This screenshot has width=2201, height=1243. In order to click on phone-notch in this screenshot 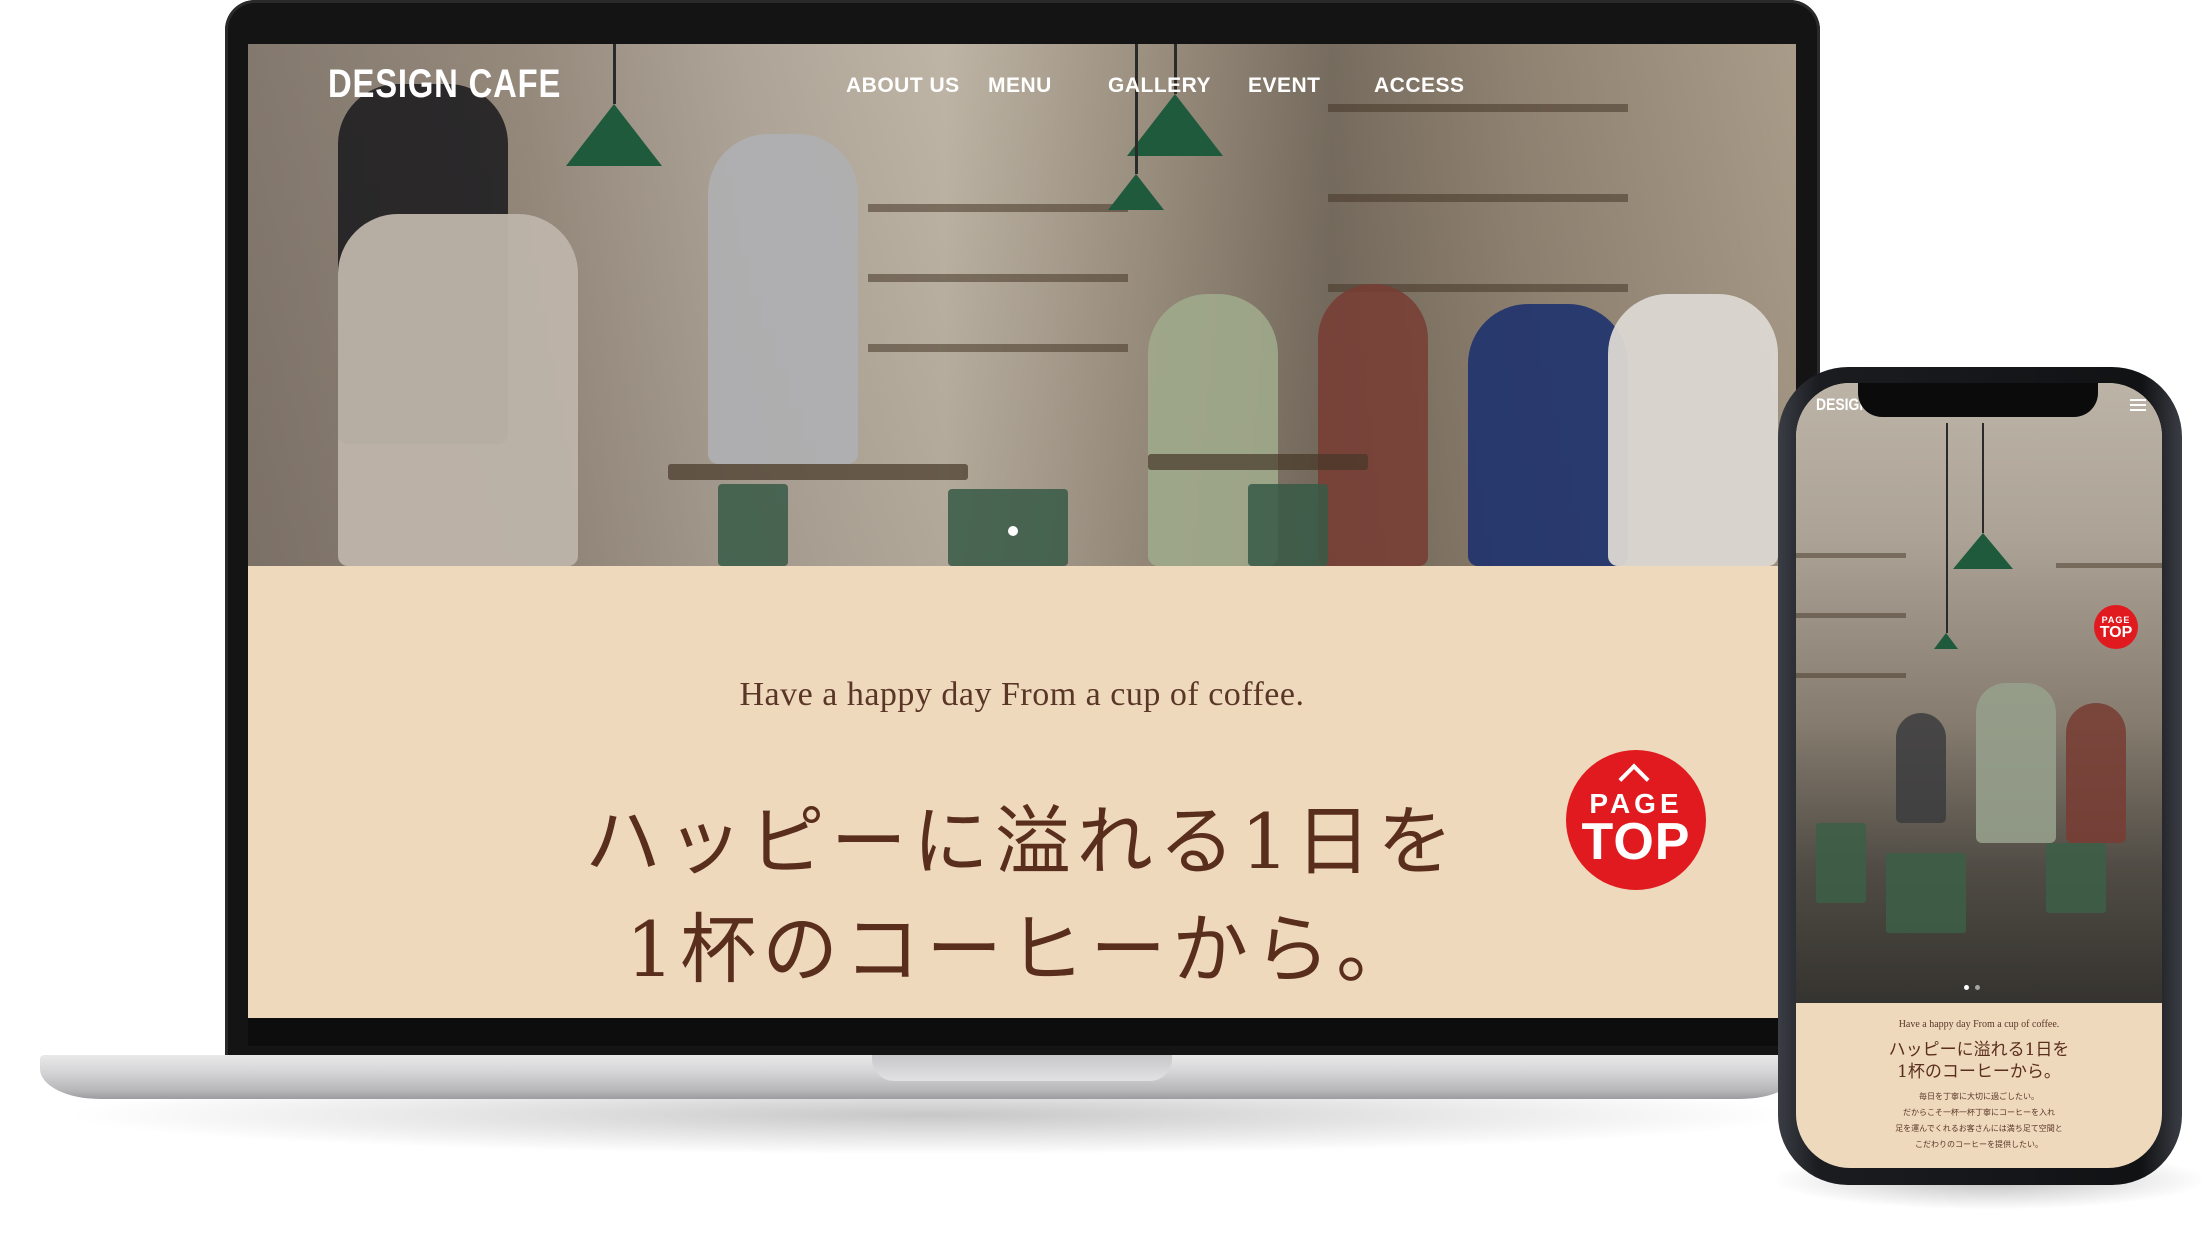, I will do `click(1978, 400)`.